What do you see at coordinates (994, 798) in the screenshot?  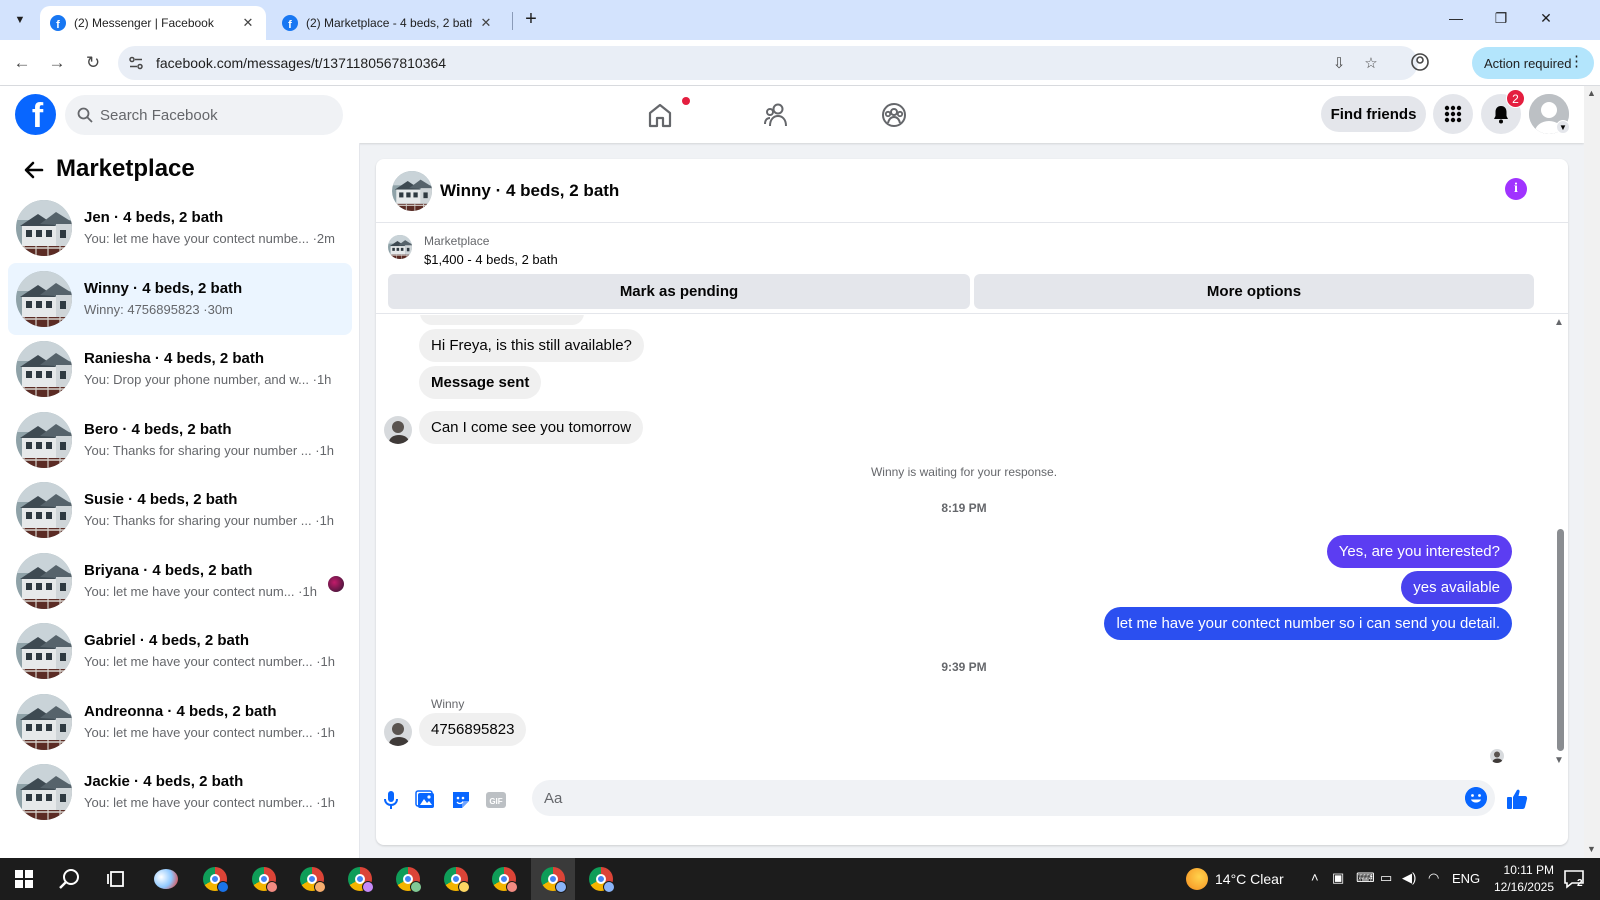 I see `message-input` at bounding box center [994, 798].